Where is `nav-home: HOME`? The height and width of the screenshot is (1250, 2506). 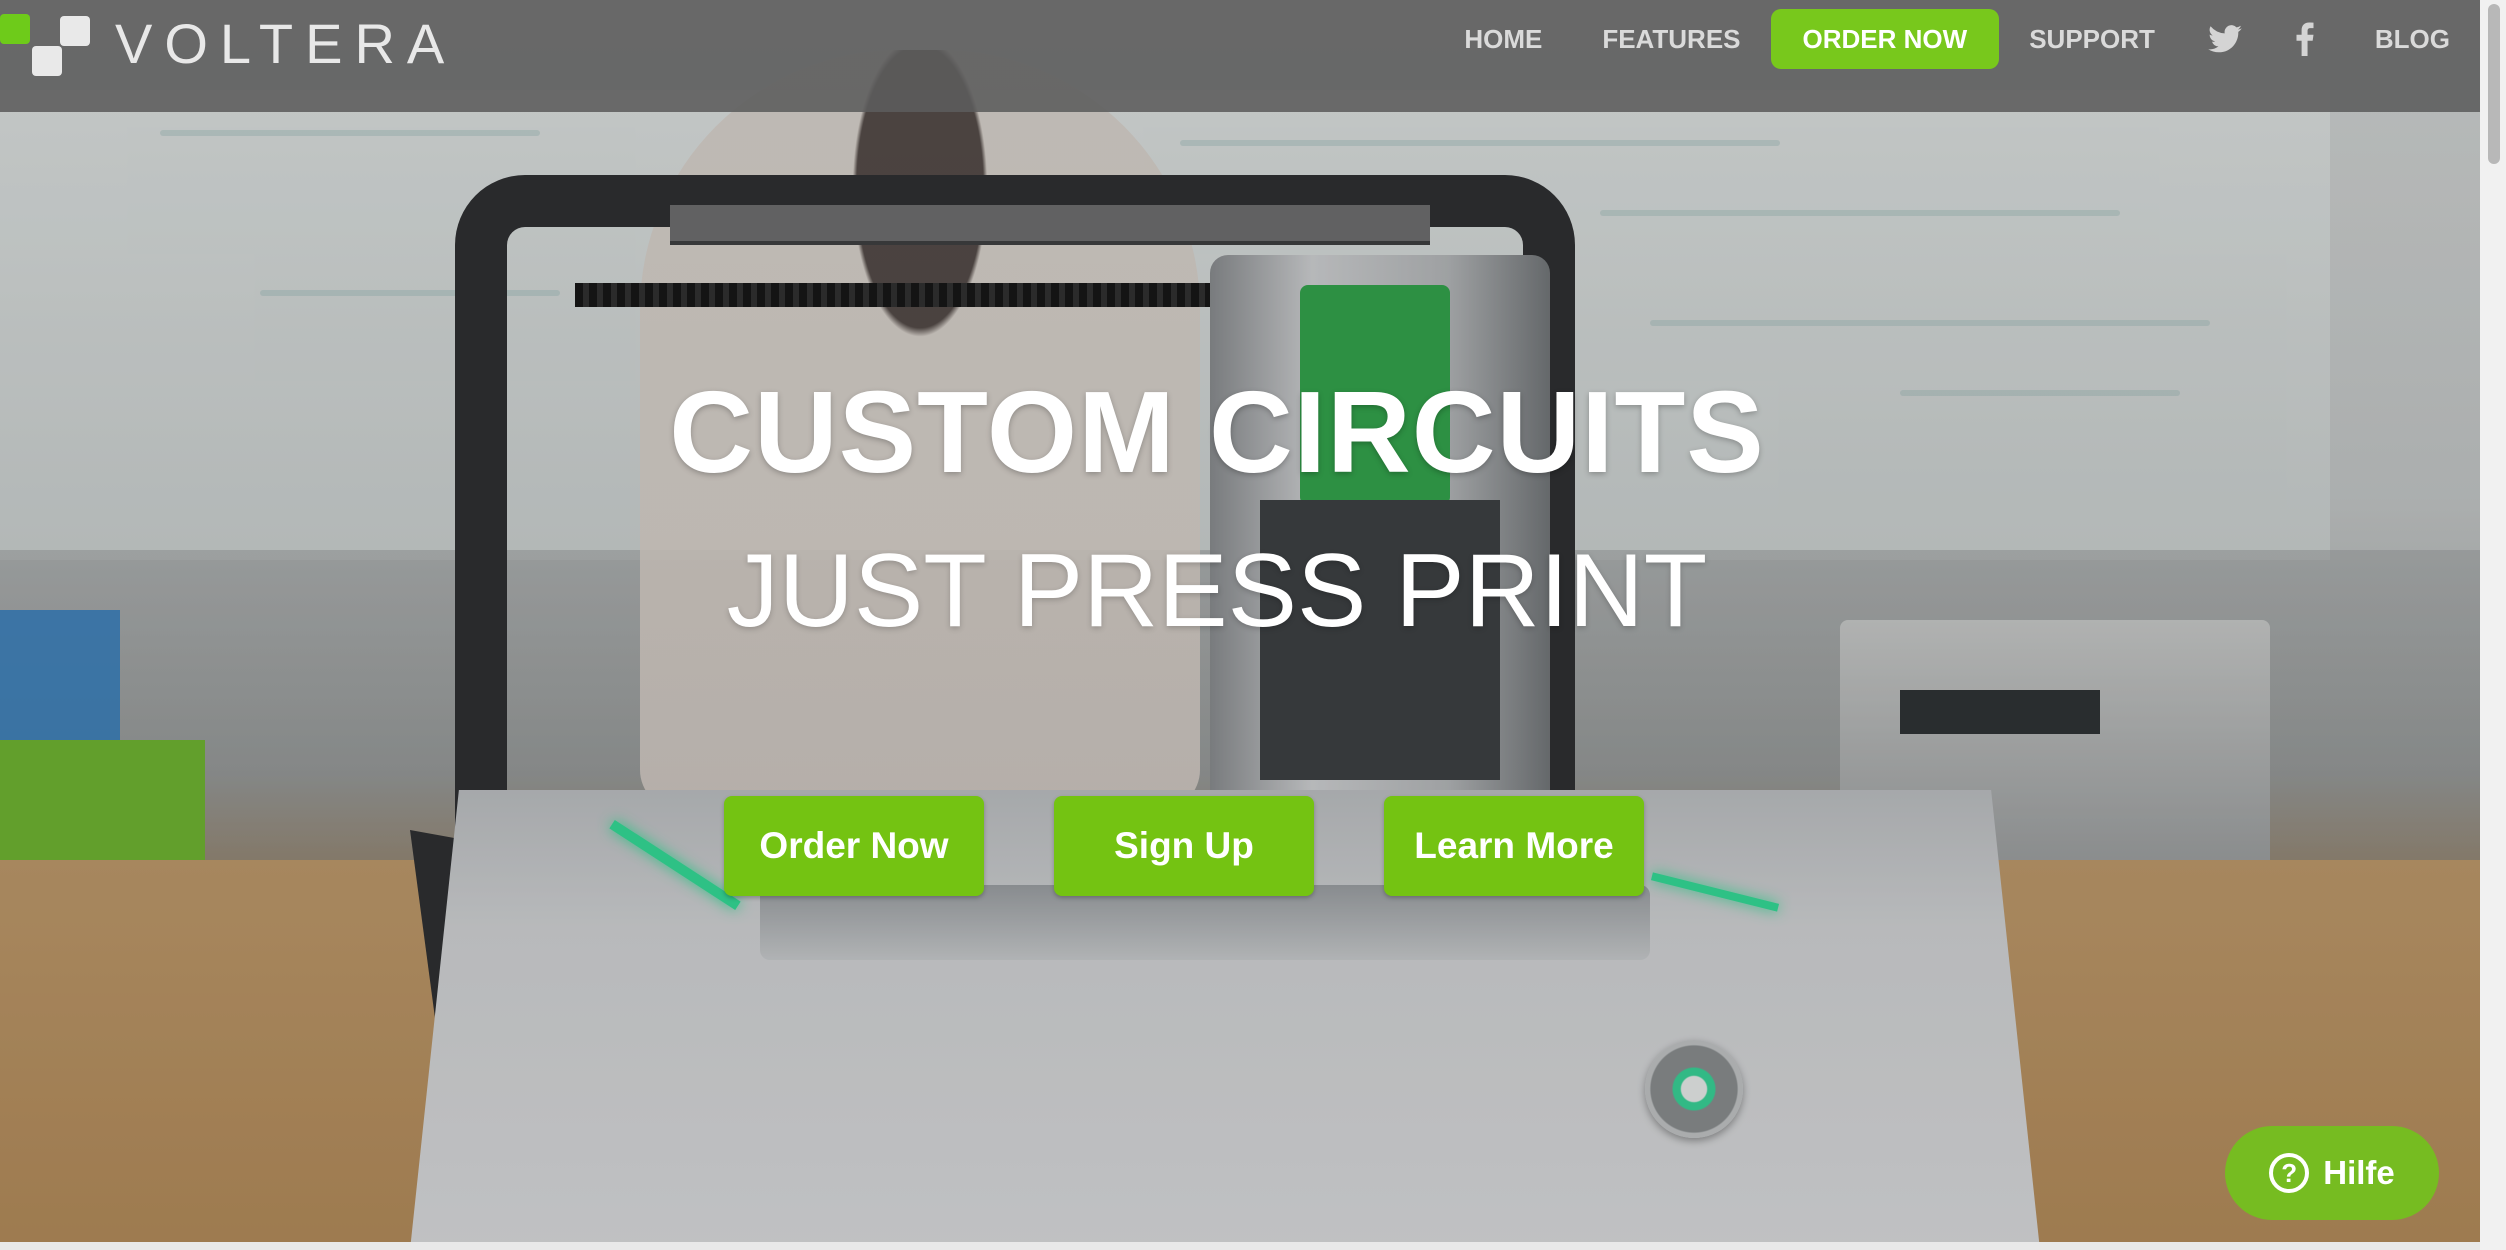
nav-home: HOME is located at coordinates (1503, 39).